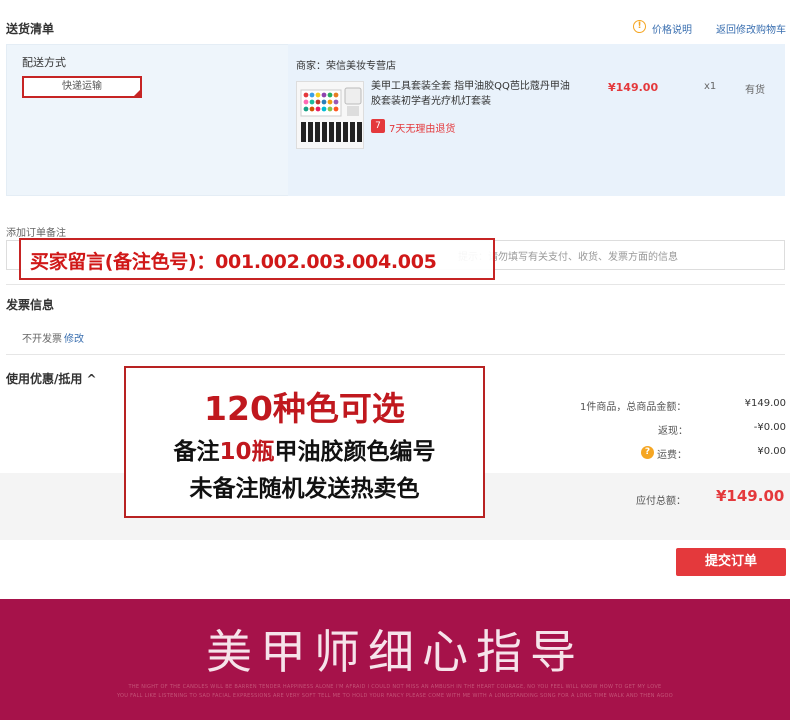 The image size is (790, 720). I want to click on return-badge-icon: 7, so click(378, 126).